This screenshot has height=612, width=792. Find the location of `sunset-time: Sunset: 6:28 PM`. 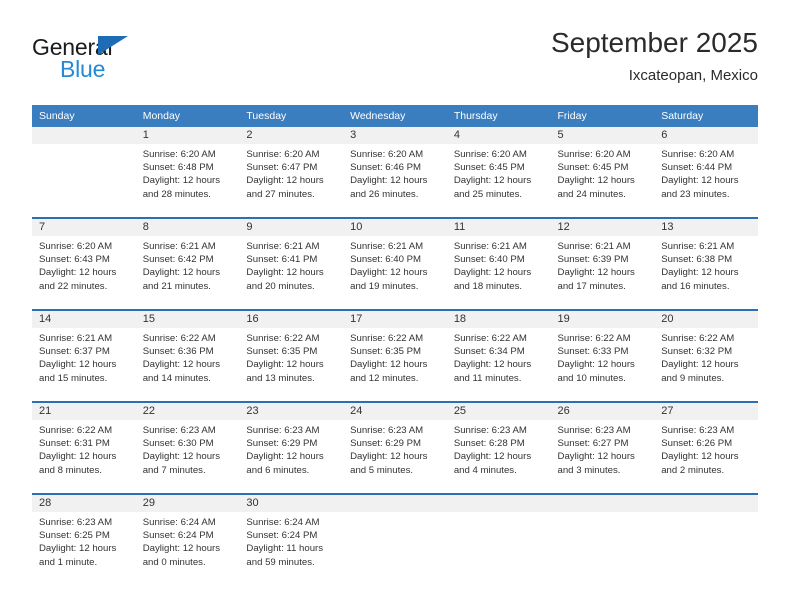

sunset-time: Sunset: 6:28 PM is located at coordinates (489, 444).